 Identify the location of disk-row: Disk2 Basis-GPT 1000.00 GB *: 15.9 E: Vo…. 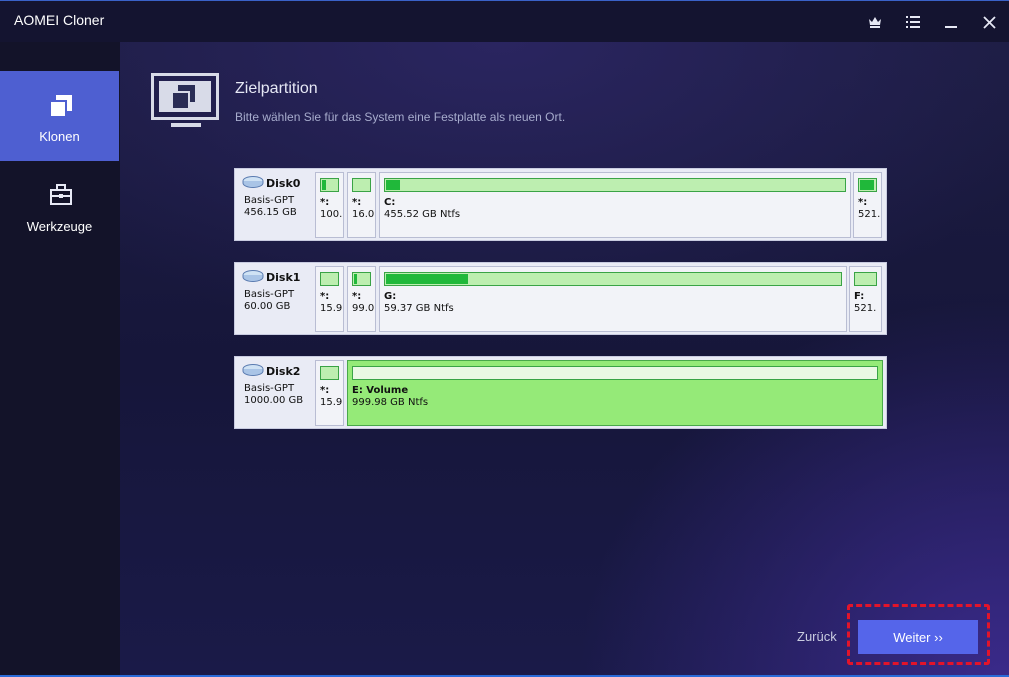
(560, 392).